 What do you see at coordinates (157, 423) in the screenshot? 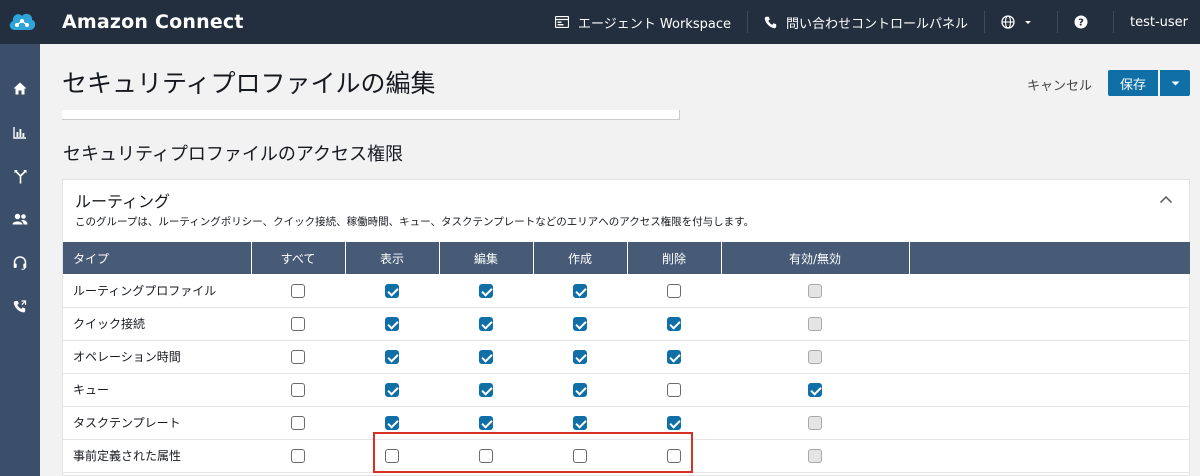
I see `row-type-label: タスクテンプレート` at bounding box center [157, 423].